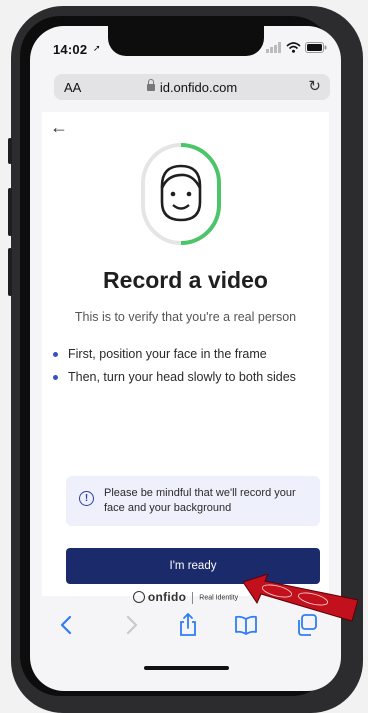  What do you see at coordinates (131, 625) in the screenshot?
I see `forward-icon` at bounding box center [131, 625].